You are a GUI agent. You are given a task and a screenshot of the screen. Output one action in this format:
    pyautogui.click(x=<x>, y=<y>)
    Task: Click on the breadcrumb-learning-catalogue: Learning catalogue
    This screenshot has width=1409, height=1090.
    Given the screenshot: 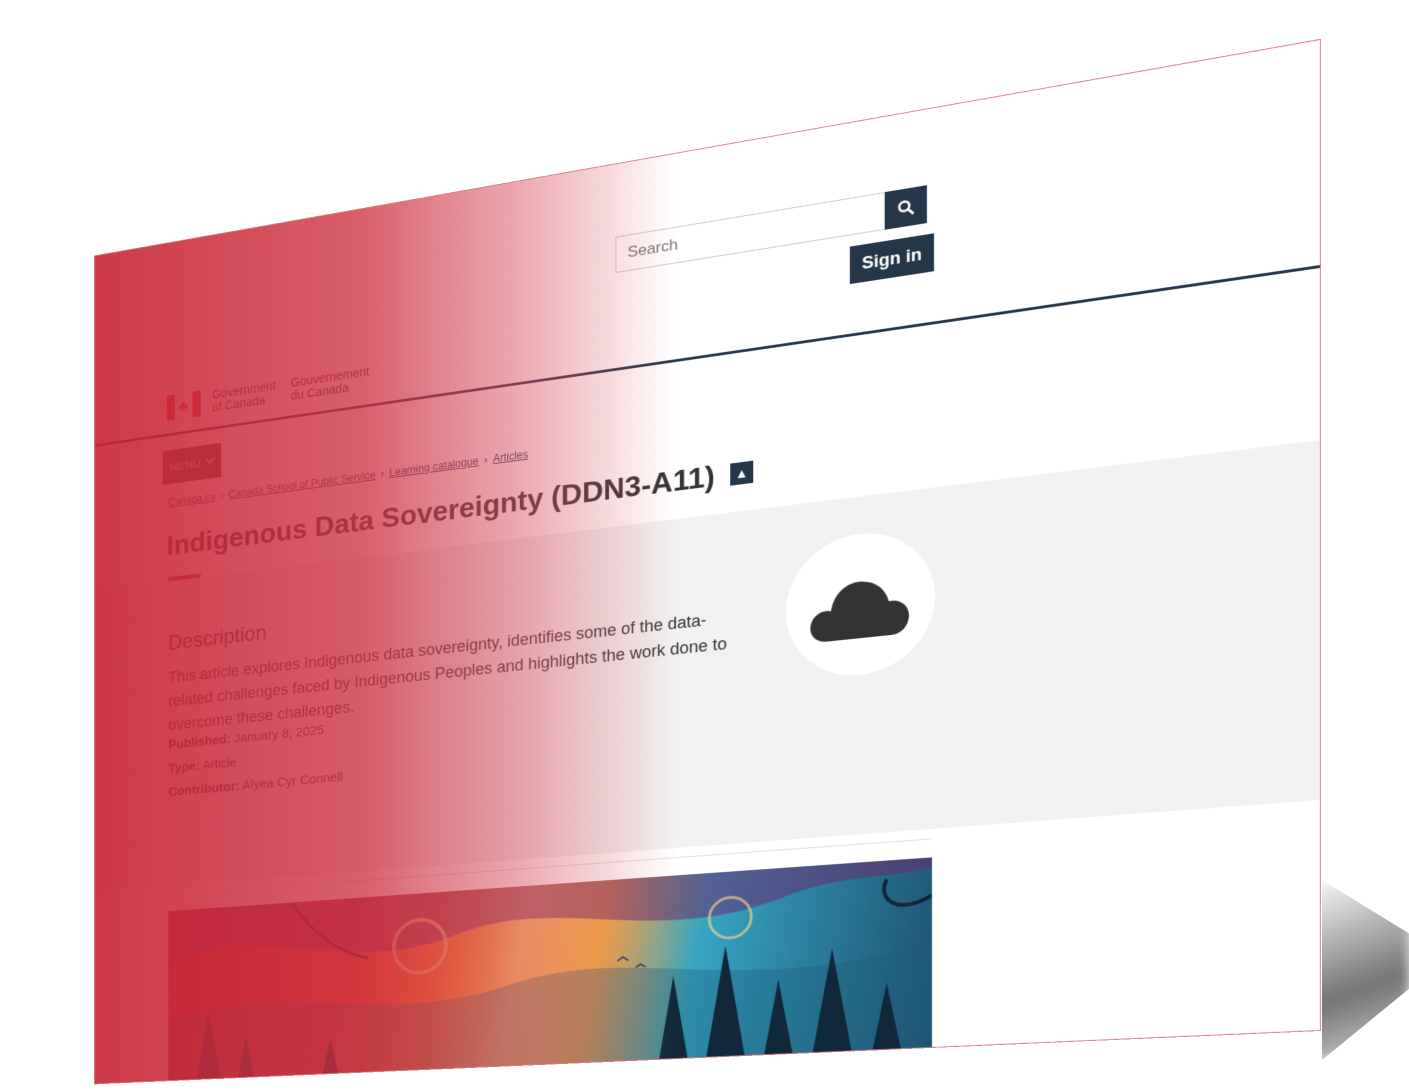 What is the action you would take?
    pyautogui.click(x=433, y=467)
    